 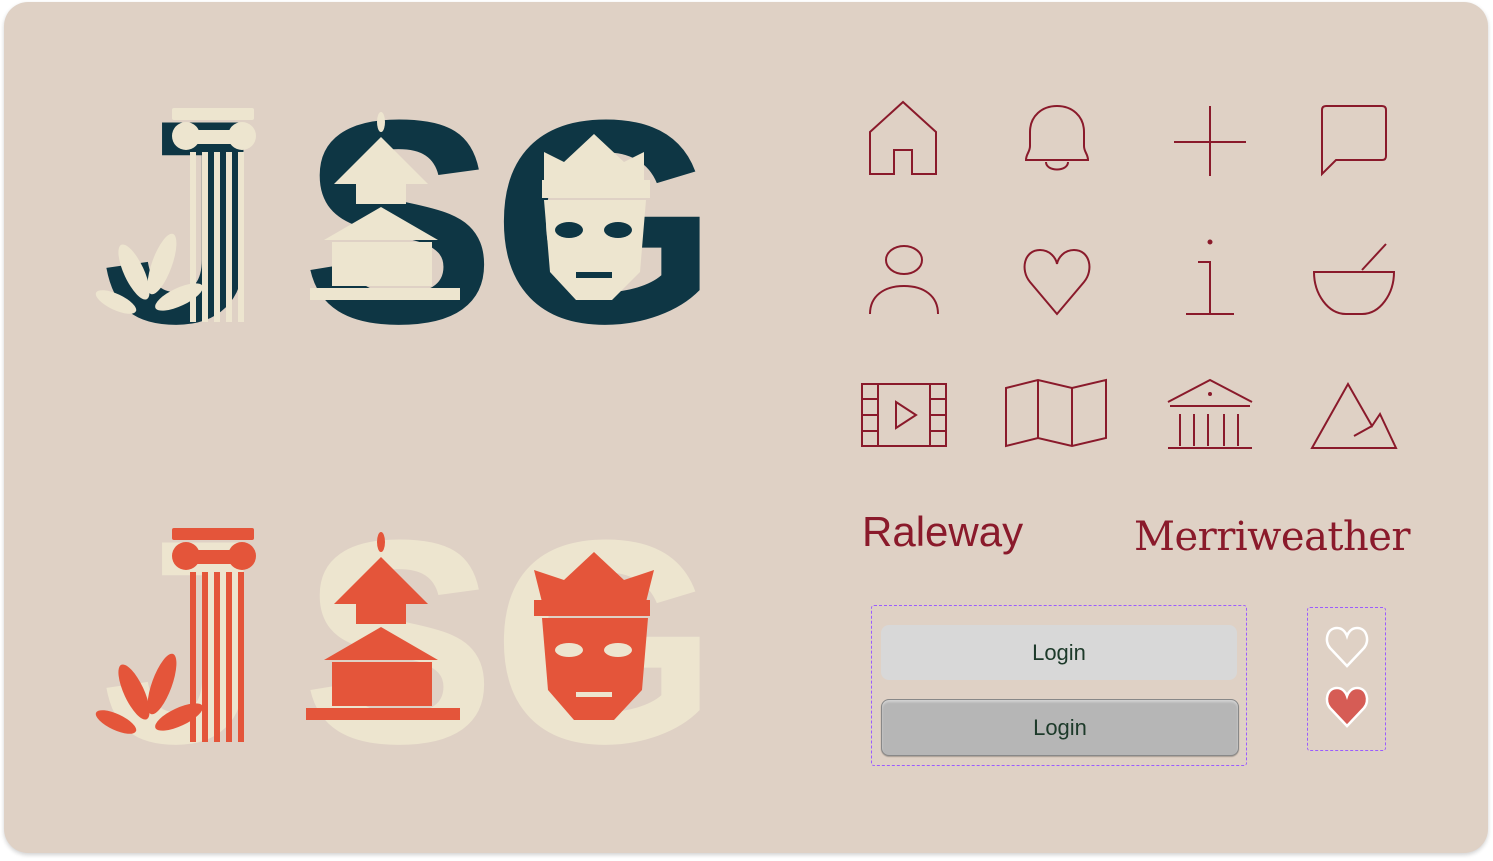 What do you see at coordinates (1059, 652) in the screenshot?
I see `login-button-flat: Login` at bounding box center [1059, 652].